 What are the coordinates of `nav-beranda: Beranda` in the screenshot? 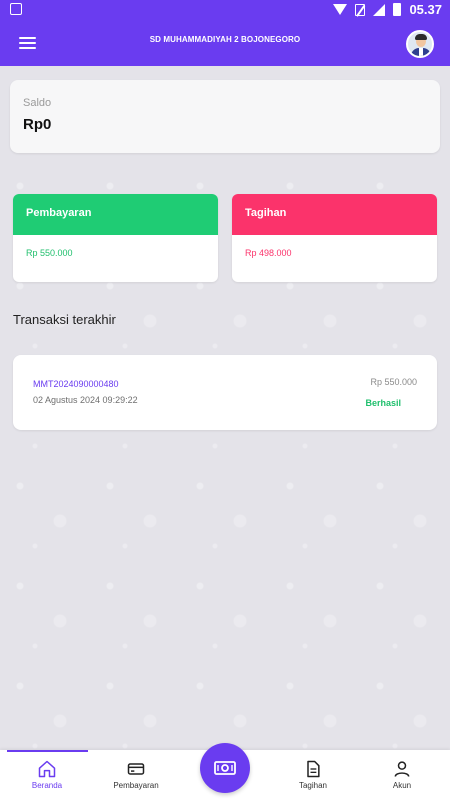 It's located at (47, 774).